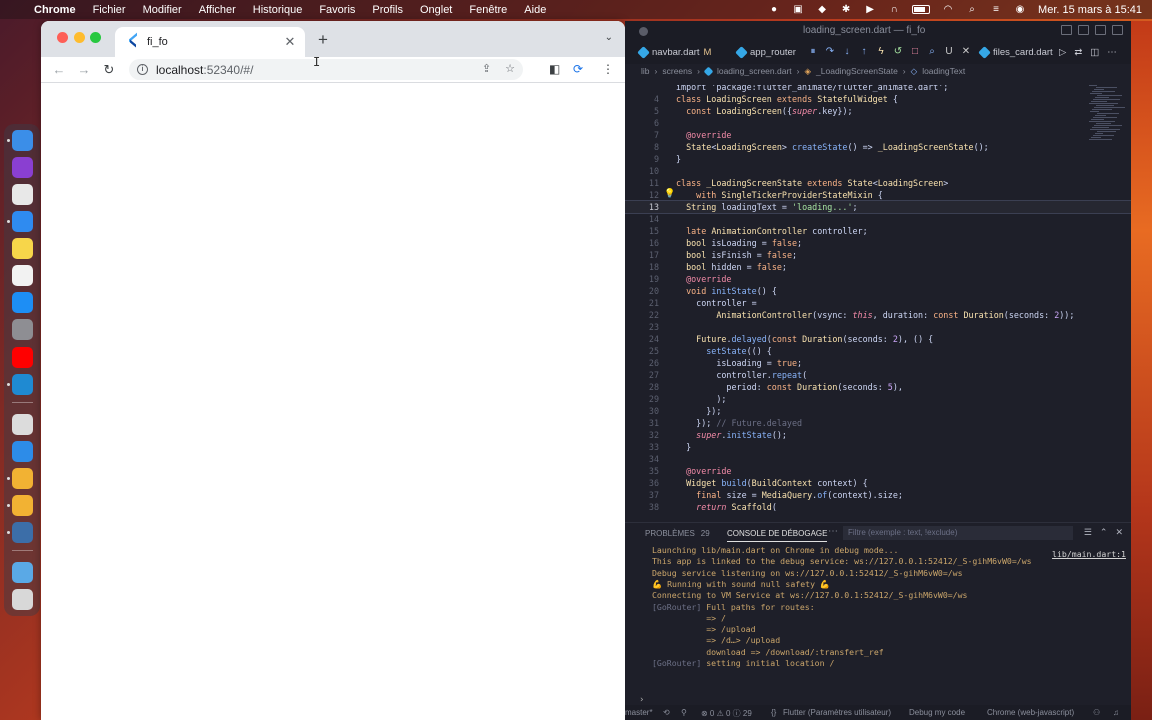 The height and width of the screenshot is (720, 1152). I want to click on breadcrumb-item: screens, so click(677, 71).